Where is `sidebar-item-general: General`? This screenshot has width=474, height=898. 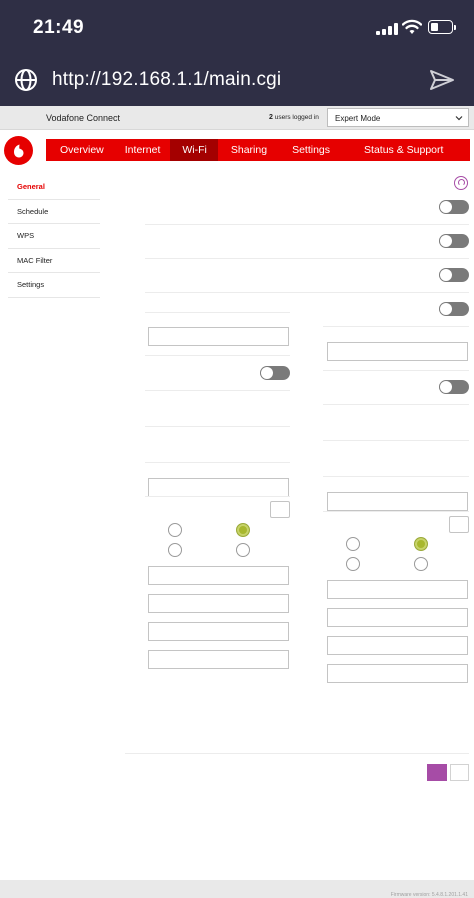
sidebar-item-general: General is located at coordinates (54, 187).